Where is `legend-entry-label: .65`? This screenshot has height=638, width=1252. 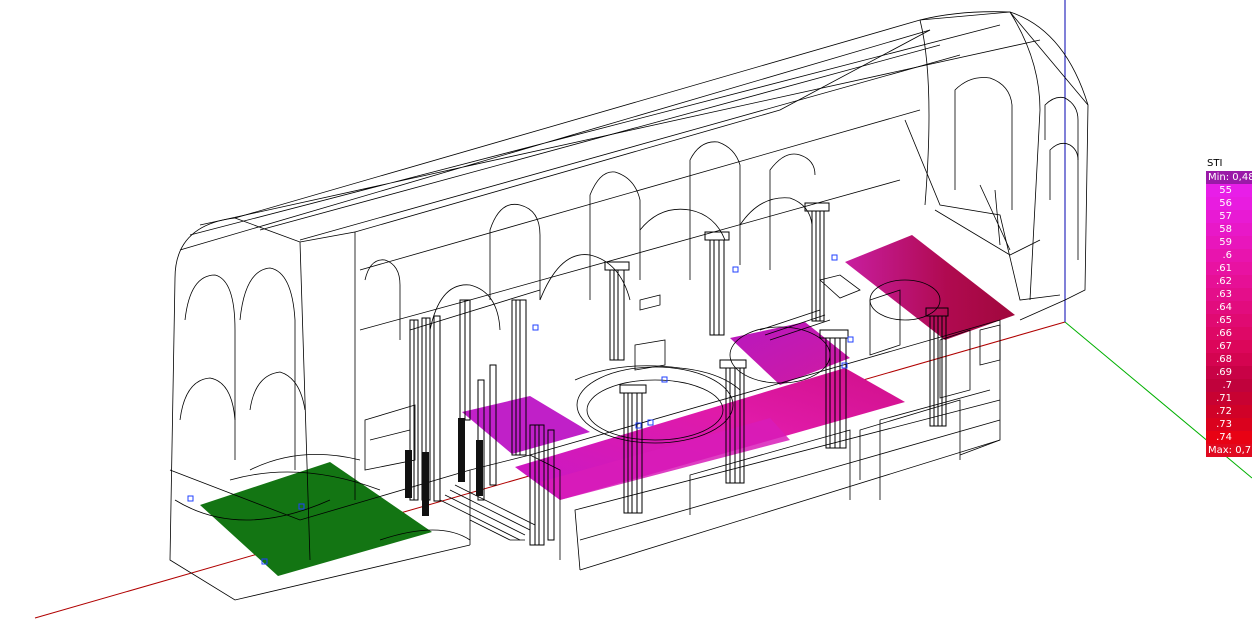
legend-entry-label: .65 is located at coordinates (1224, 320).